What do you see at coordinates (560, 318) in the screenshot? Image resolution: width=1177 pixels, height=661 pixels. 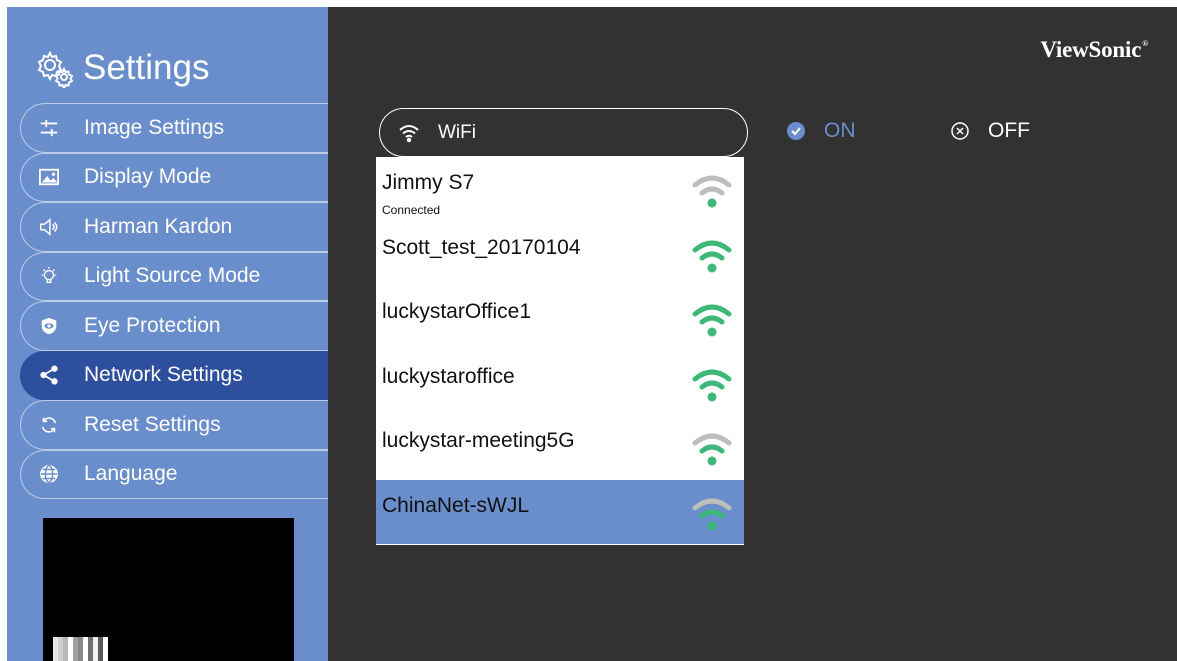 I see `network-item: luckystarOffice1` at bounding box center [560, 318].